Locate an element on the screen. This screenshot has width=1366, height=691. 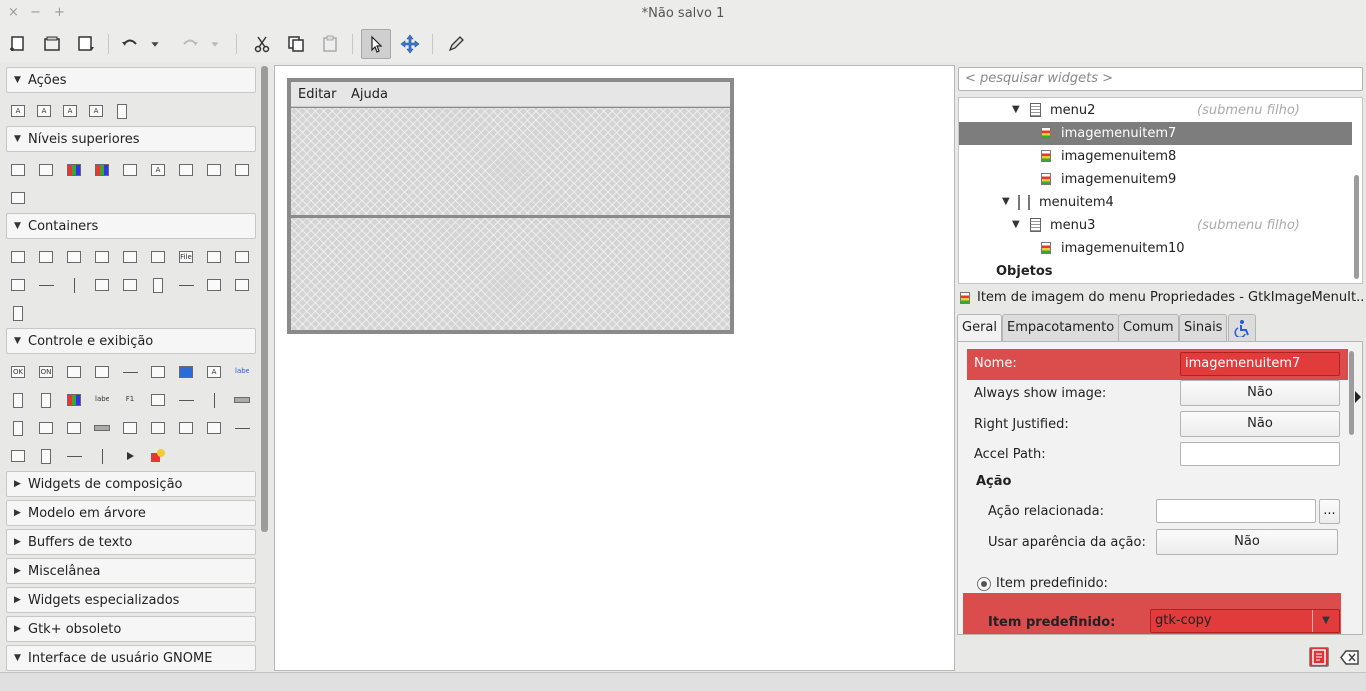
palette-hscrollbar-icon is located at coordinates (242, 400).